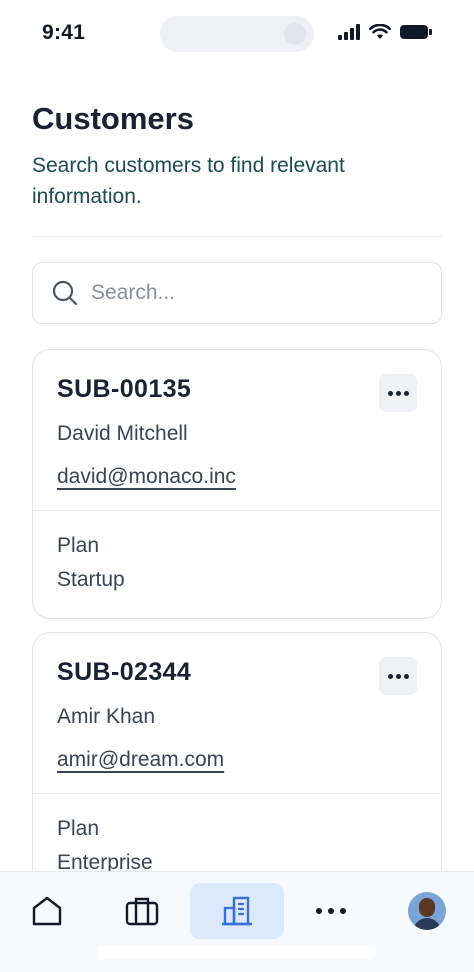 The image size is (474, 972). What do you see at coordinates (124, 389) in the screenshot?
I see `subscription-id: SUB-00135` at bounding box center [124, 389].